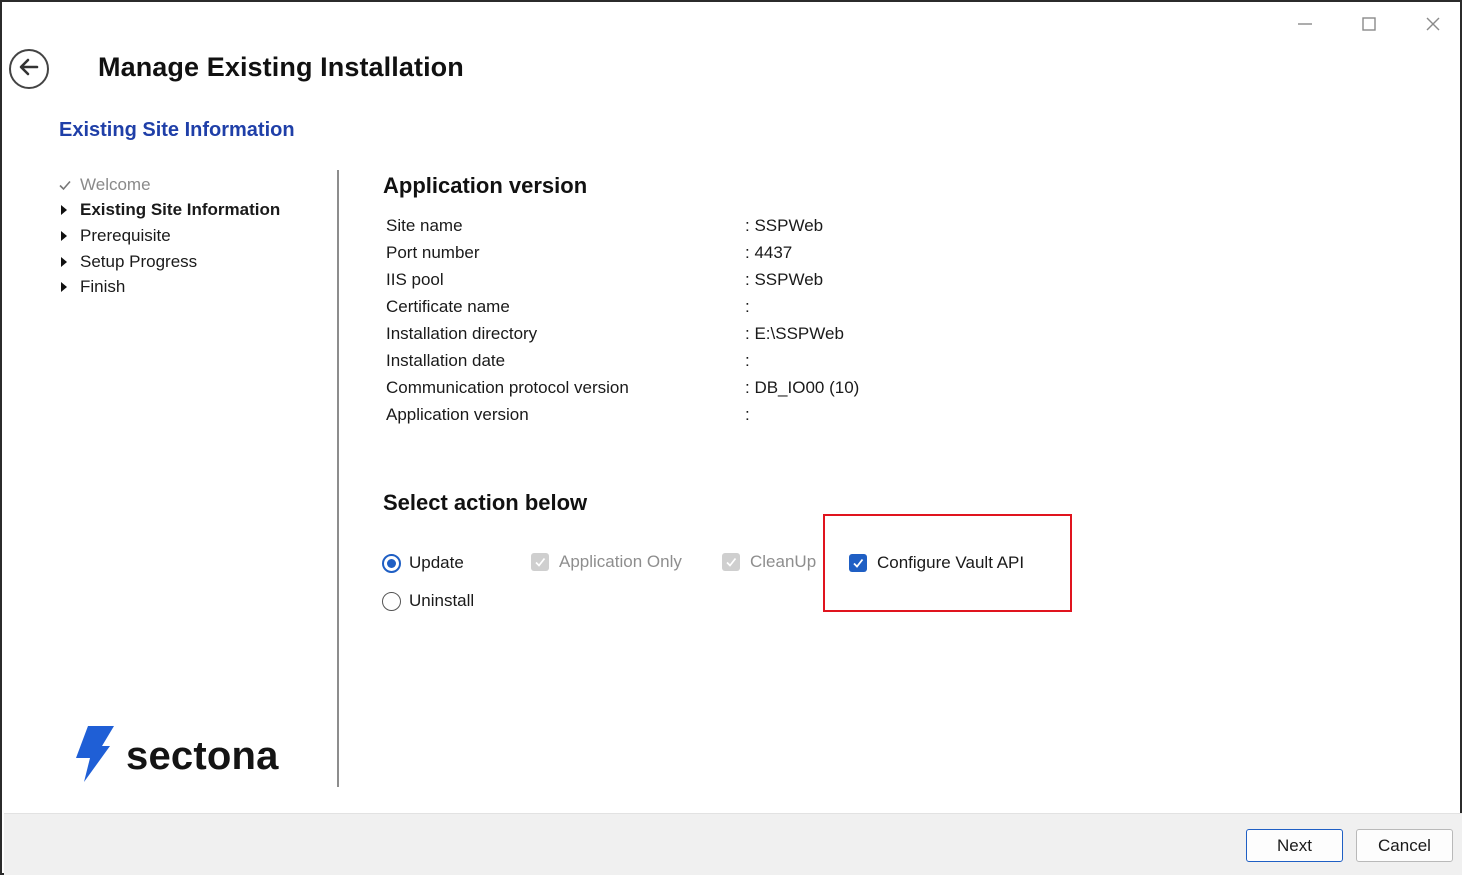 This screenshot has height=875, width=1462. What do you see at coordinates (485, 185) in the screenshot?
I see `application-version-heading: Application version` at bounding box center [485, 185].